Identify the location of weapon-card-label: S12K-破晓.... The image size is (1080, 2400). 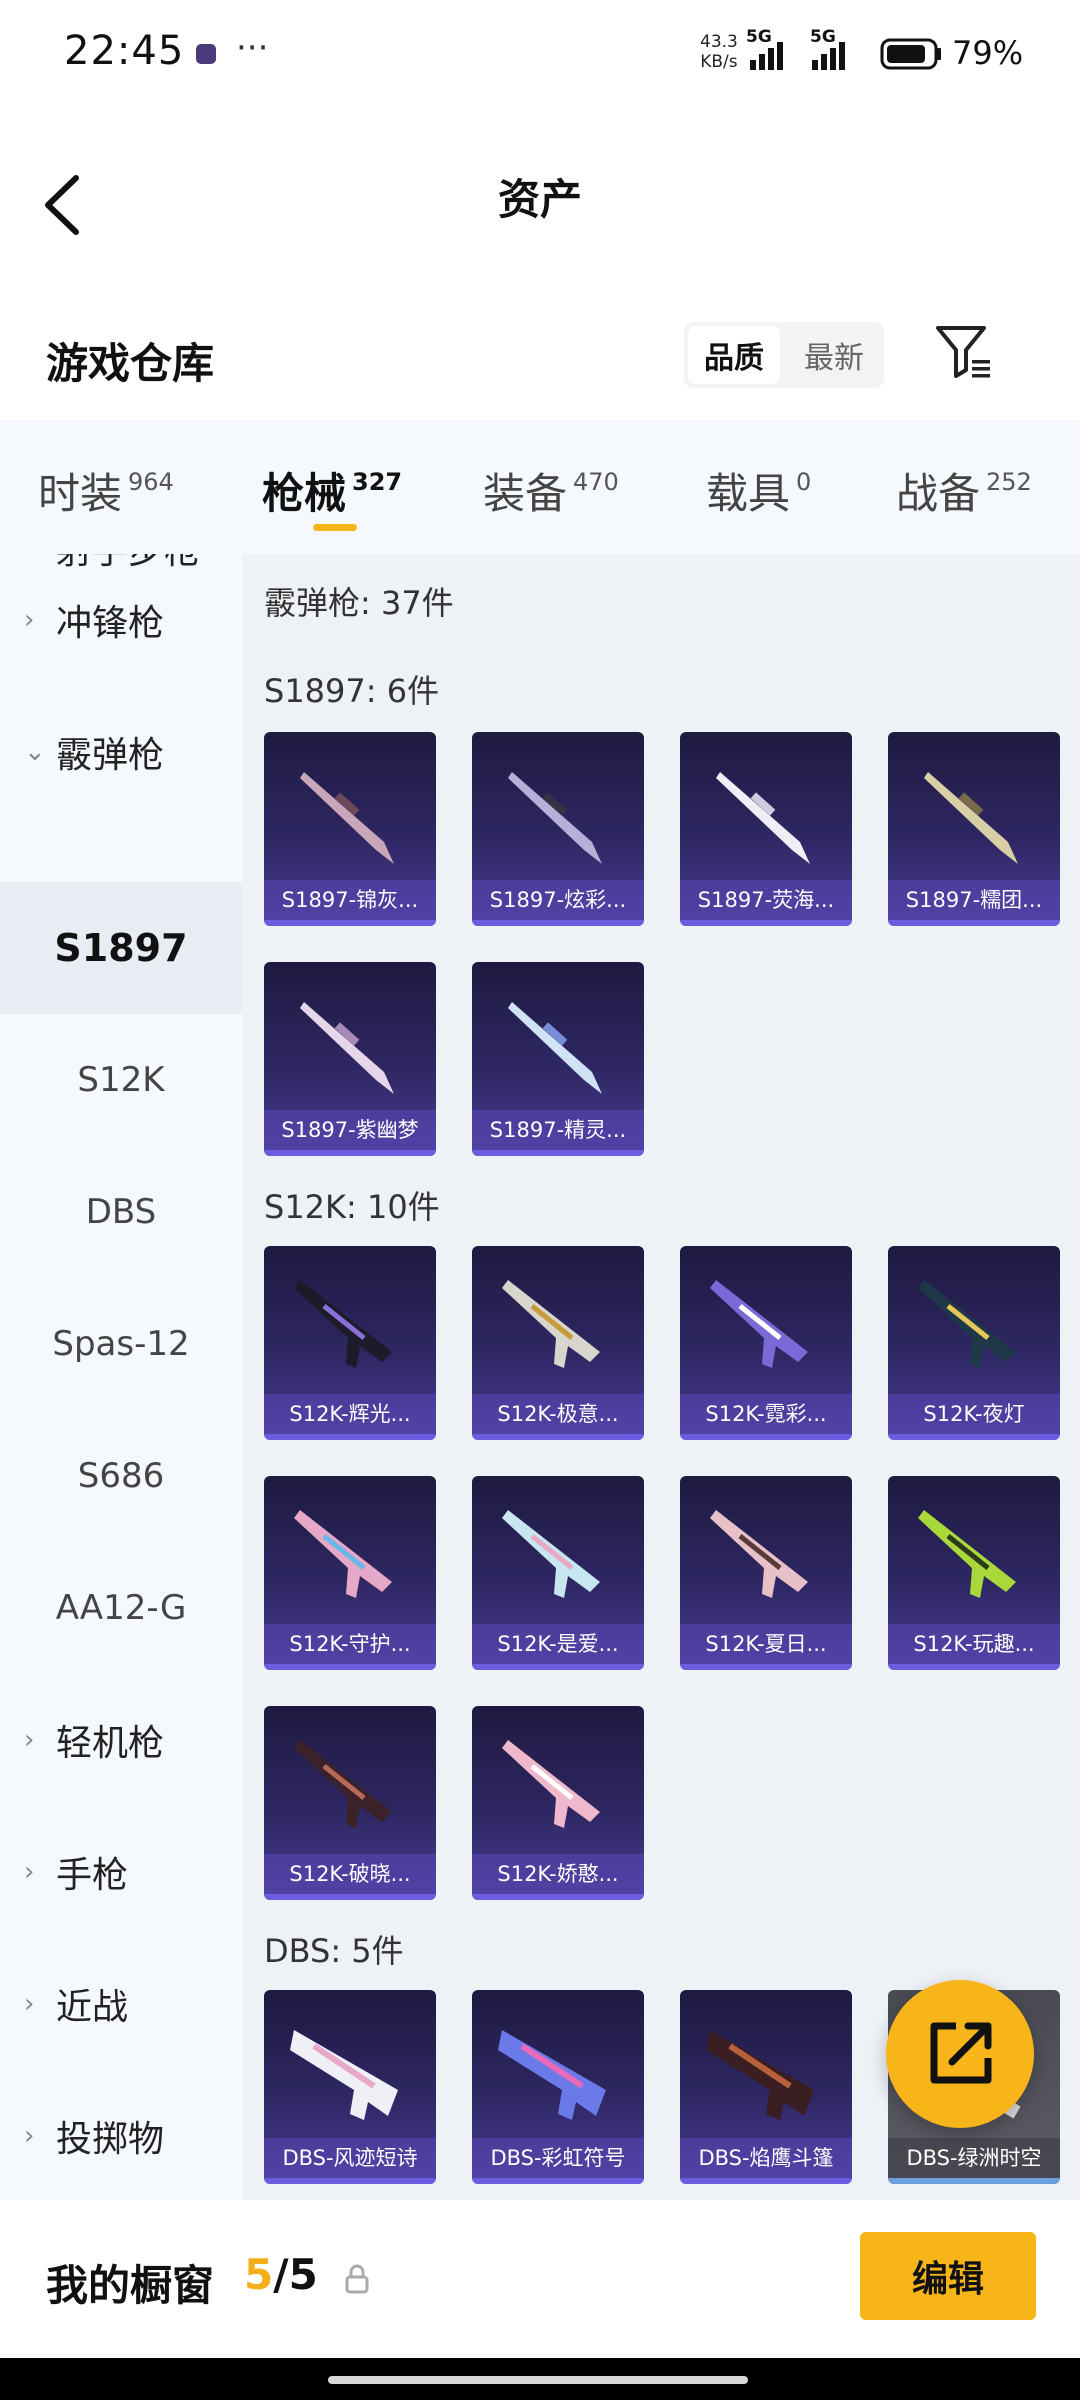
(350, 1874).